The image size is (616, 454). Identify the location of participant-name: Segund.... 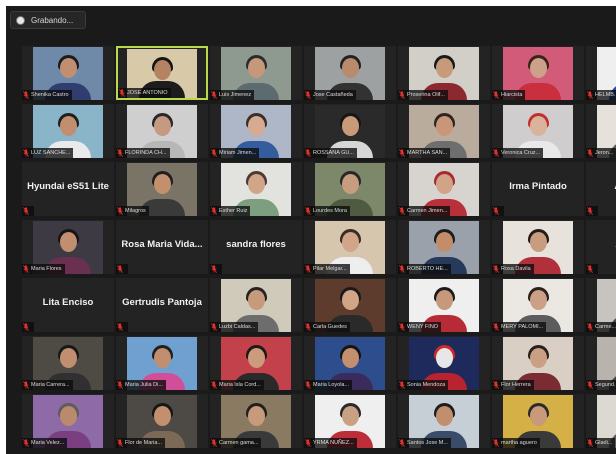
(605, 385).